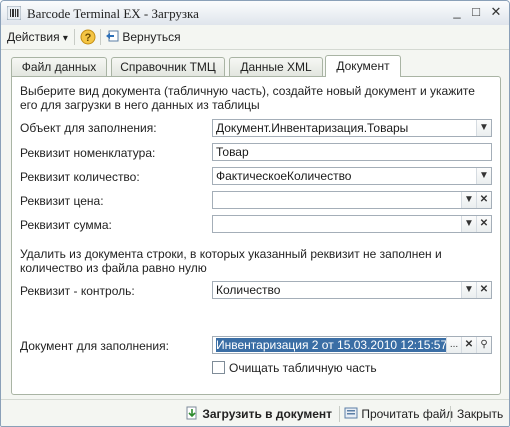 This screenshot has height=427, width=510. I want to click on load-button-label: Загрузить в документ, so click(267, 414).